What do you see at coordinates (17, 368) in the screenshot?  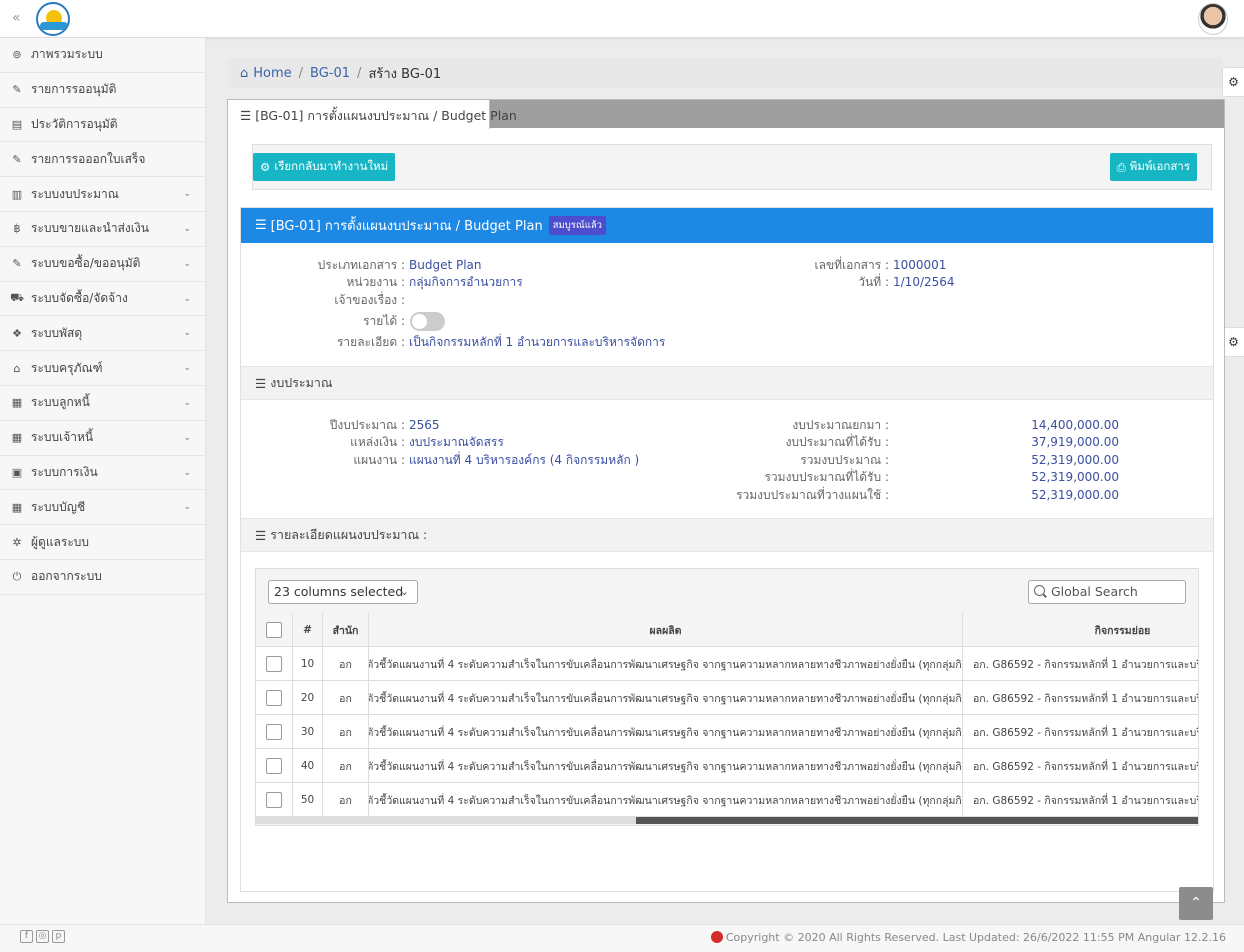 I see `bank-icon: ⌂` at bounding box center [17, 368].